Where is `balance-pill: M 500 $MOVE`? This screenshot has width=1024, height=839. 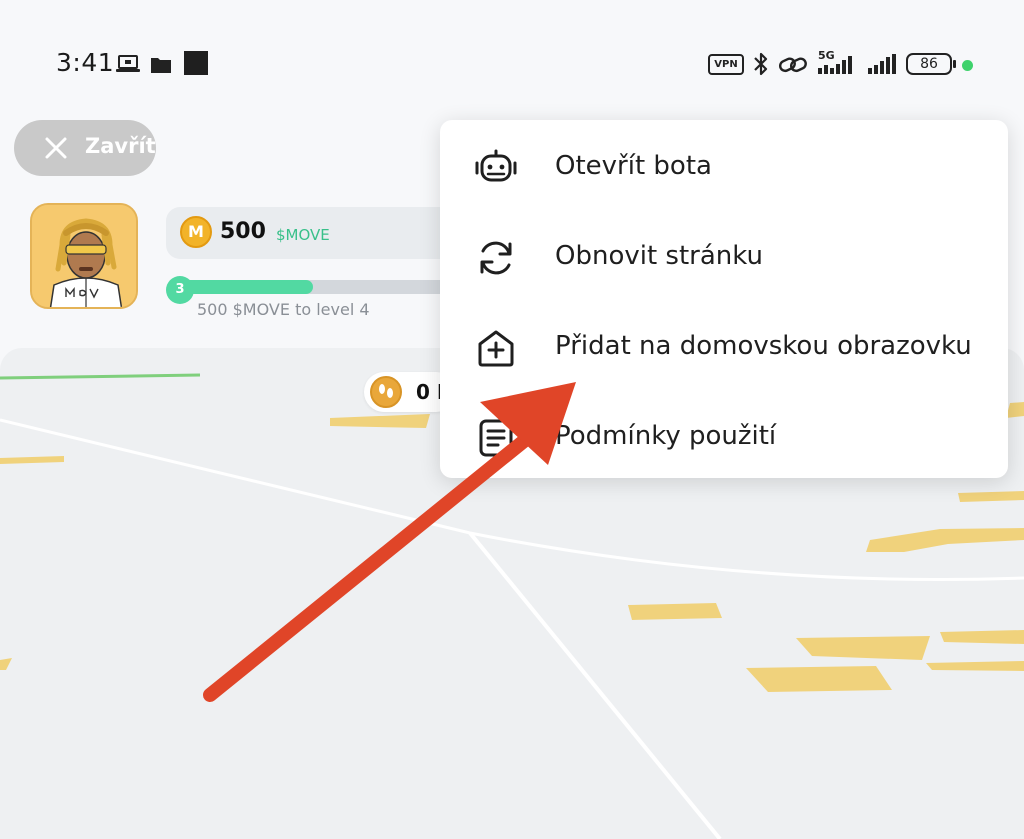
balance-pill: M 500 $MOVE is located at coordinates (316, 233).